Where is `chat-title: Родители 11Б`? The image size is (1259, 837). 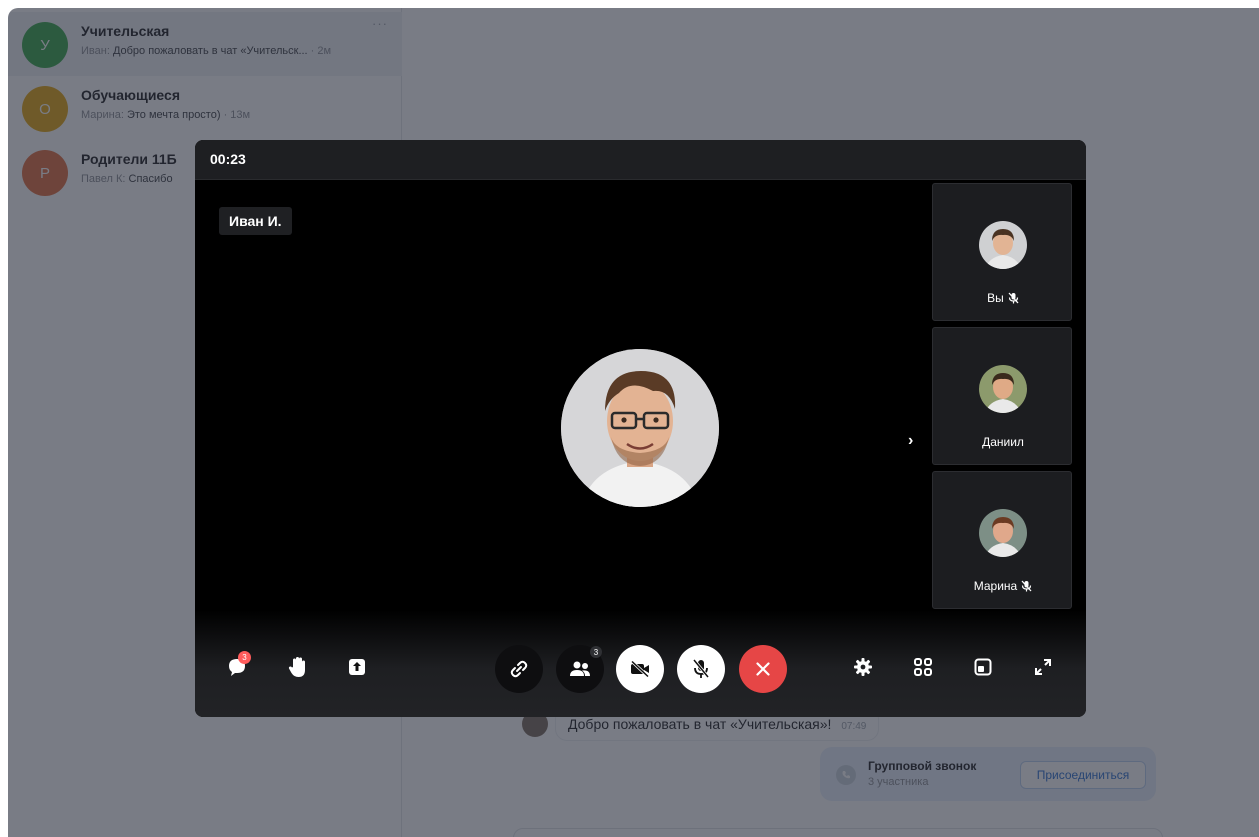
chat-title: Родители 11Б is located at coordinates (129, 159).